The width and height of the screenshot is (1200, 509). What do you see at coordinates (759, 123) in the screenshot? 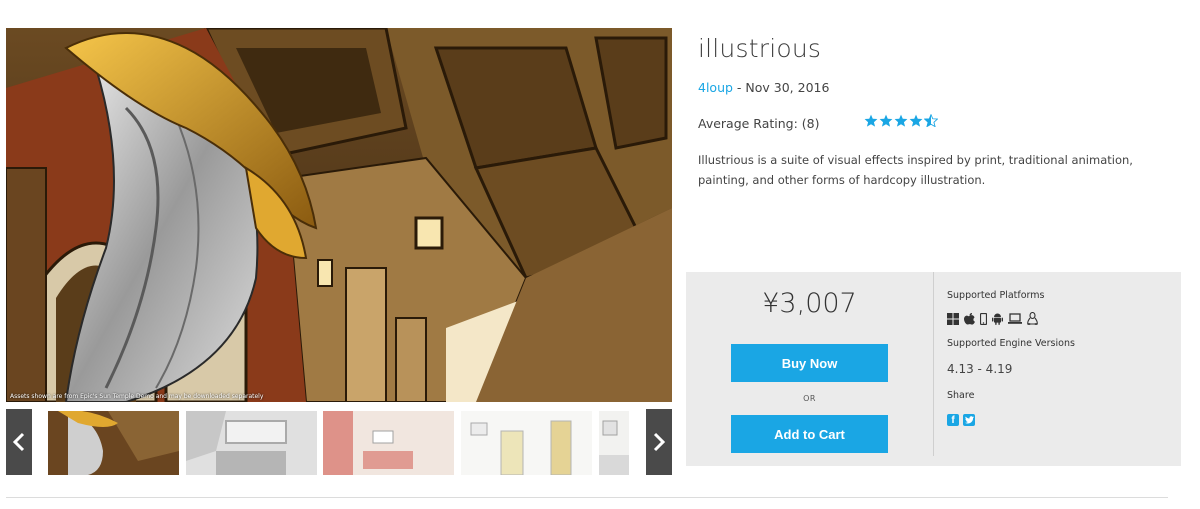
I see `rating-label: Average Rating: (8)` at bounding box center [759, 123].